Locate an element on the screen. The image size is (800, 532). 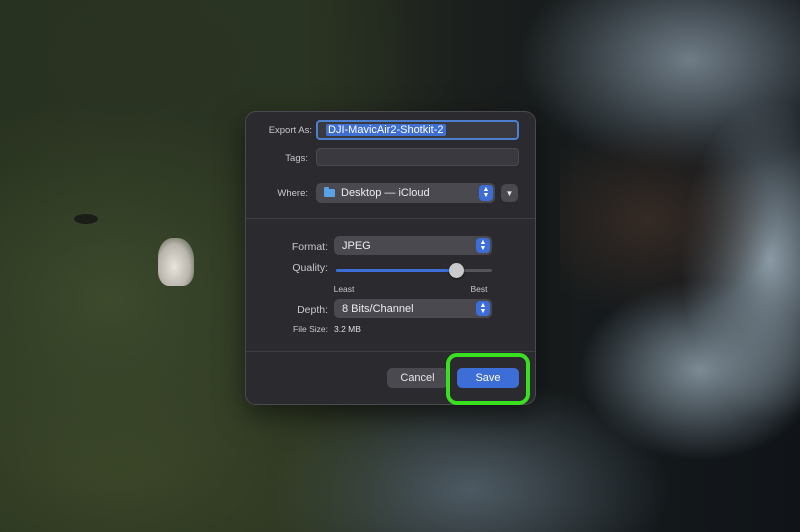
slider-knob is located at coordinates (456, 270).